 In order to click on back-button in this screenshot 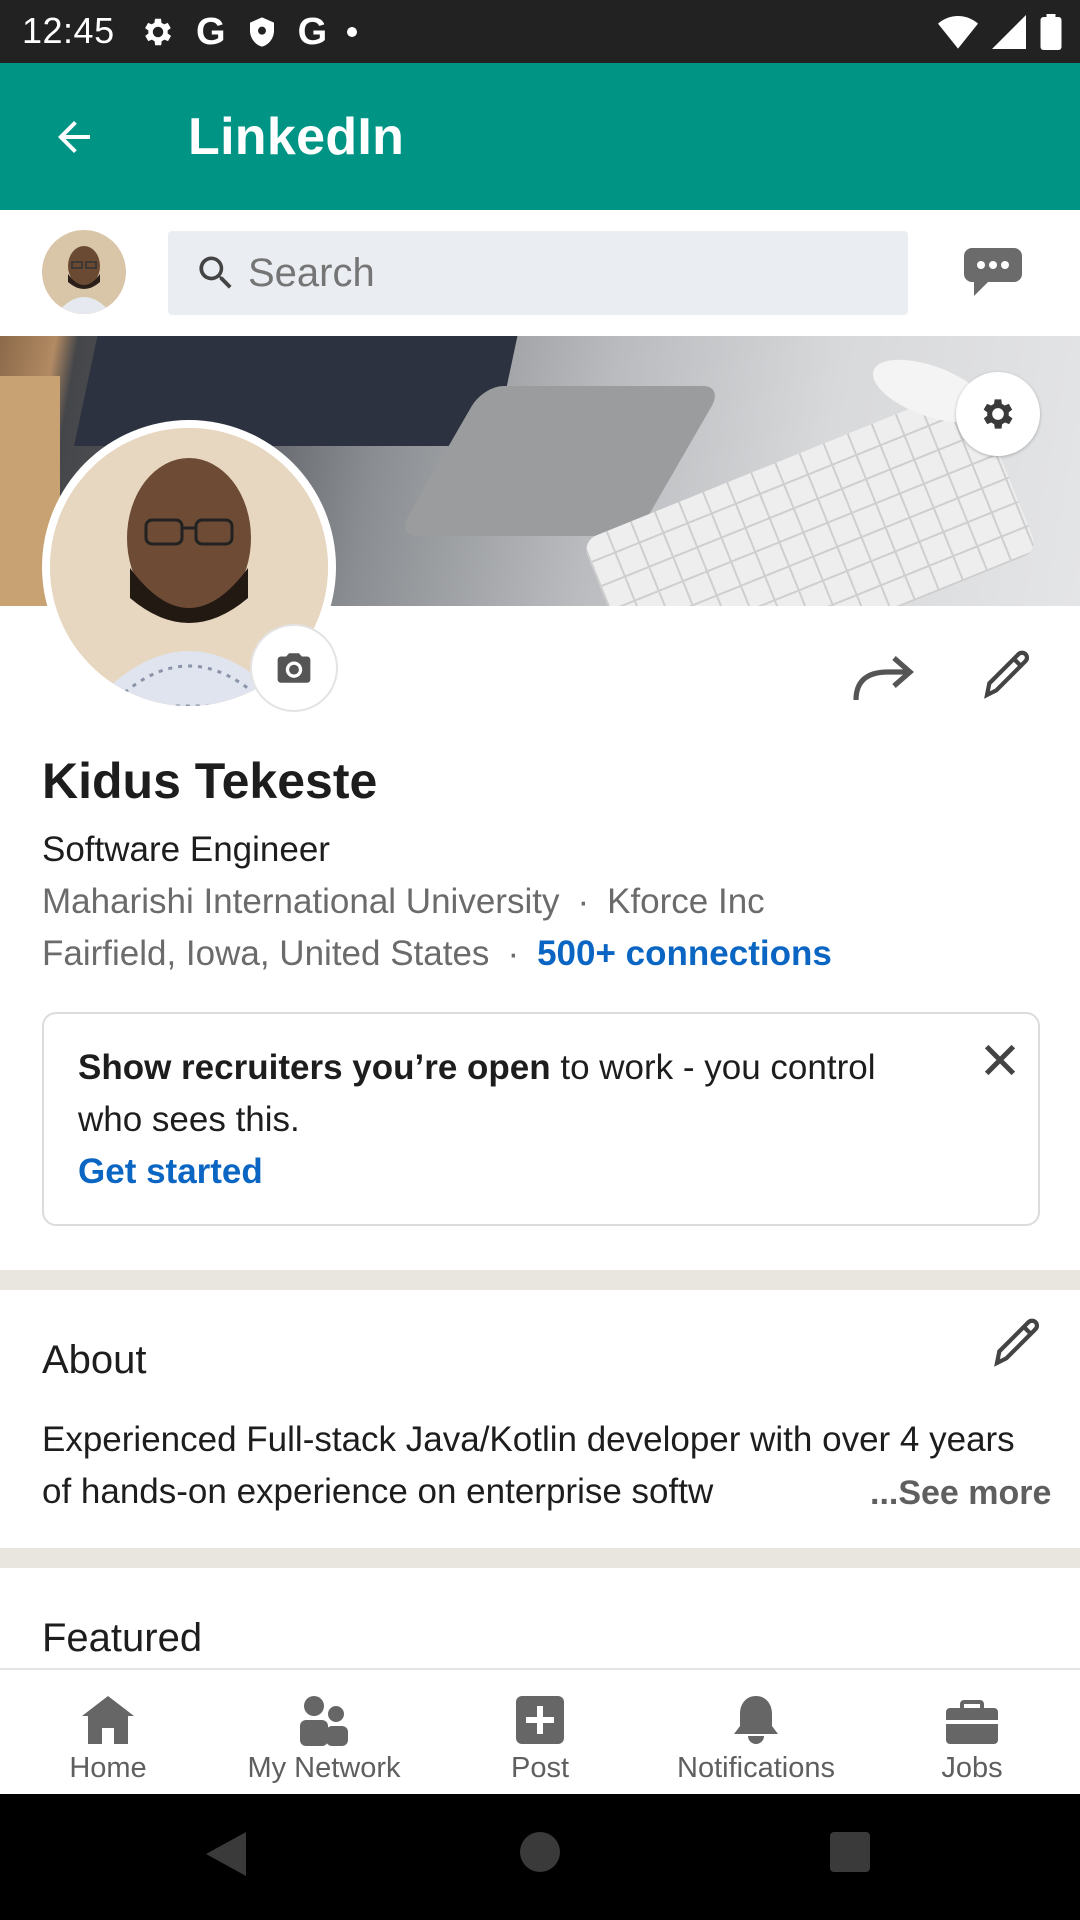, I will do `click(74, 137)`.